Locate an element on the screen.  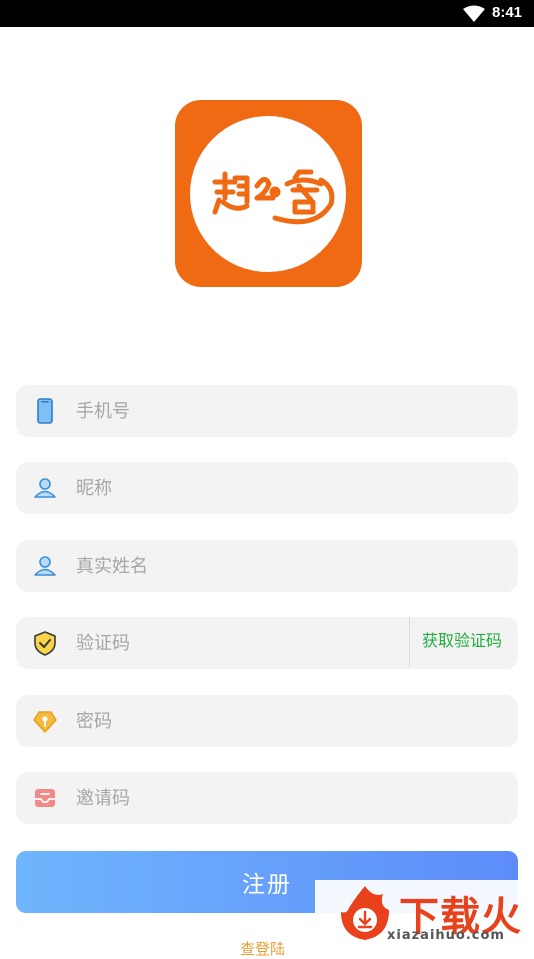
invite-field is located at coordinates (267, 798).